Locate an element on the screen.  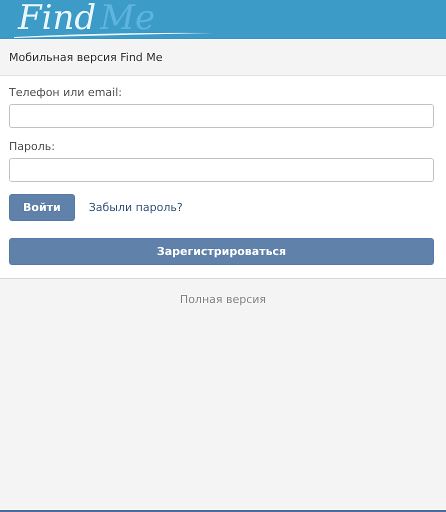
forgot-password-link: Забыли пароль? is located at coordinates (135, 207).